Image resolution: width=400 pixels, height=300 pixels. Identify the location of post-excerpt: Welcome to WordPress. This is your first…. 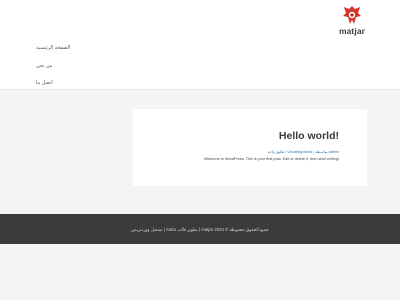
(271, 159).